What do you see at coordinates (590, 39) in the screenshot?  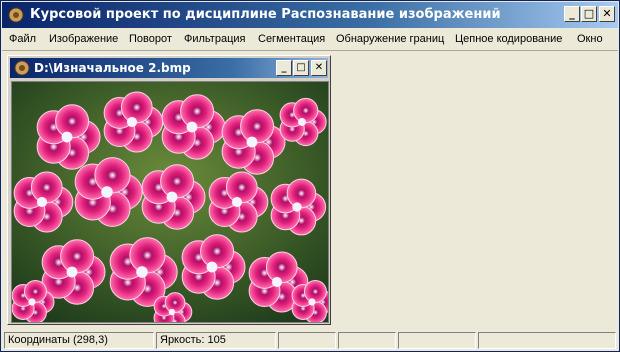 I see `menu-window: Окно` at bounding box center [590, 39].